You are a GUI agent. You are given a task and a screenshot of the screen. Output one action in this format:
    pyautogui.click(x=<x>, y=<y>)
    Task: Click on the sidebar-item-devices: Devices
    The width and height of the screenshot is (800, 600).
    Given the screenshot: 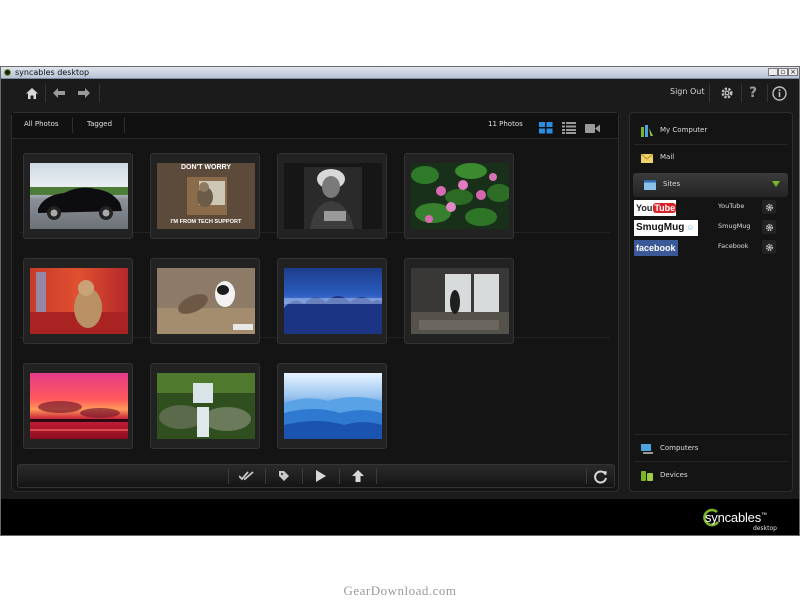 What is the action you would take?
    pyautogui.click(x=711, y=476)
    